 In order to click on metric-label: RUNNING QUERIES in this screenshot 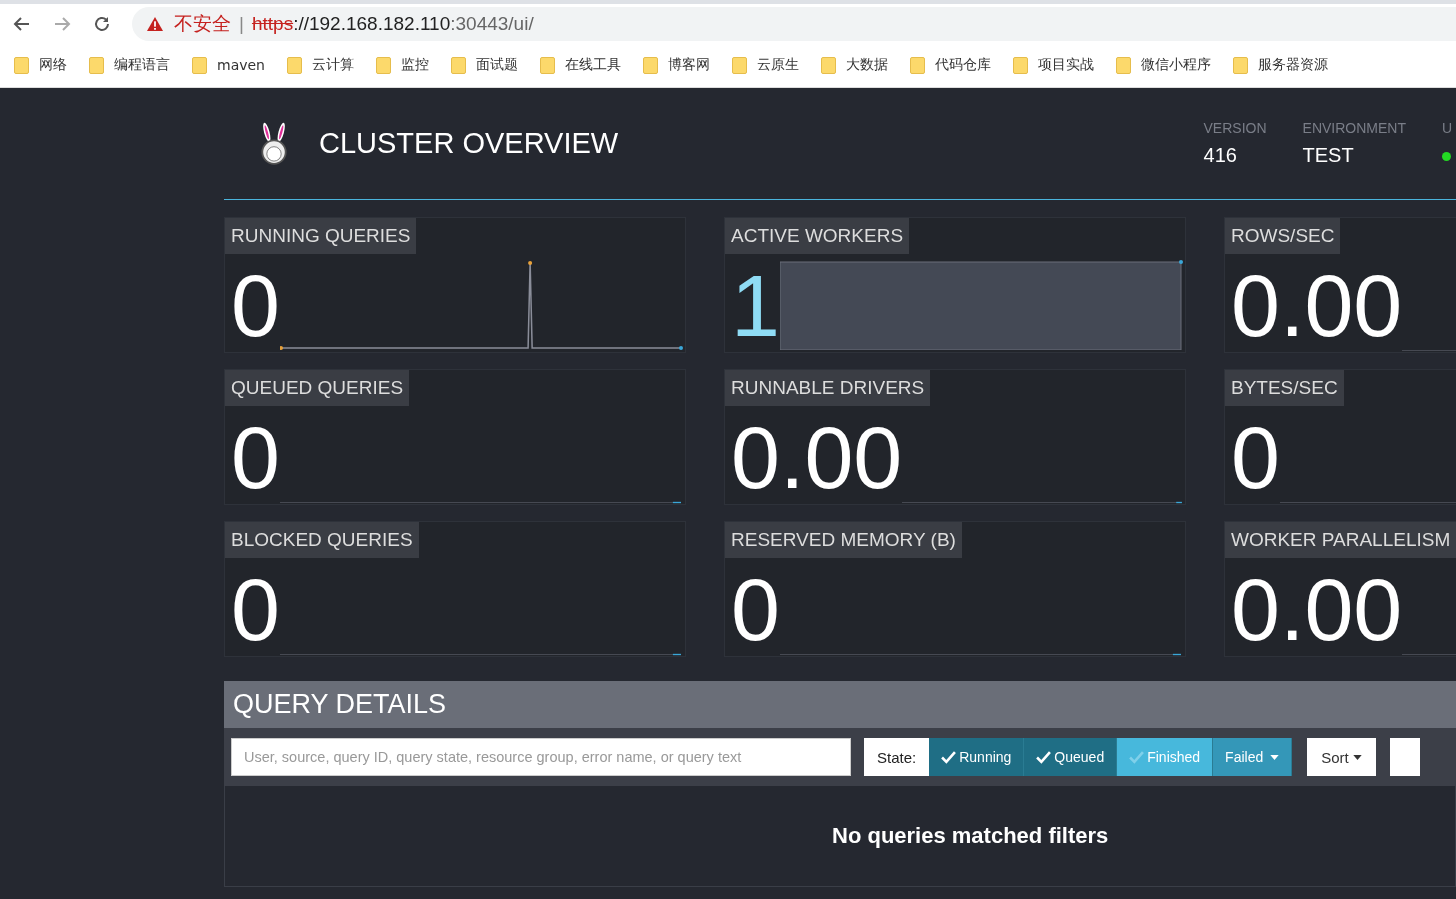, I will do `click(321, 236)`.